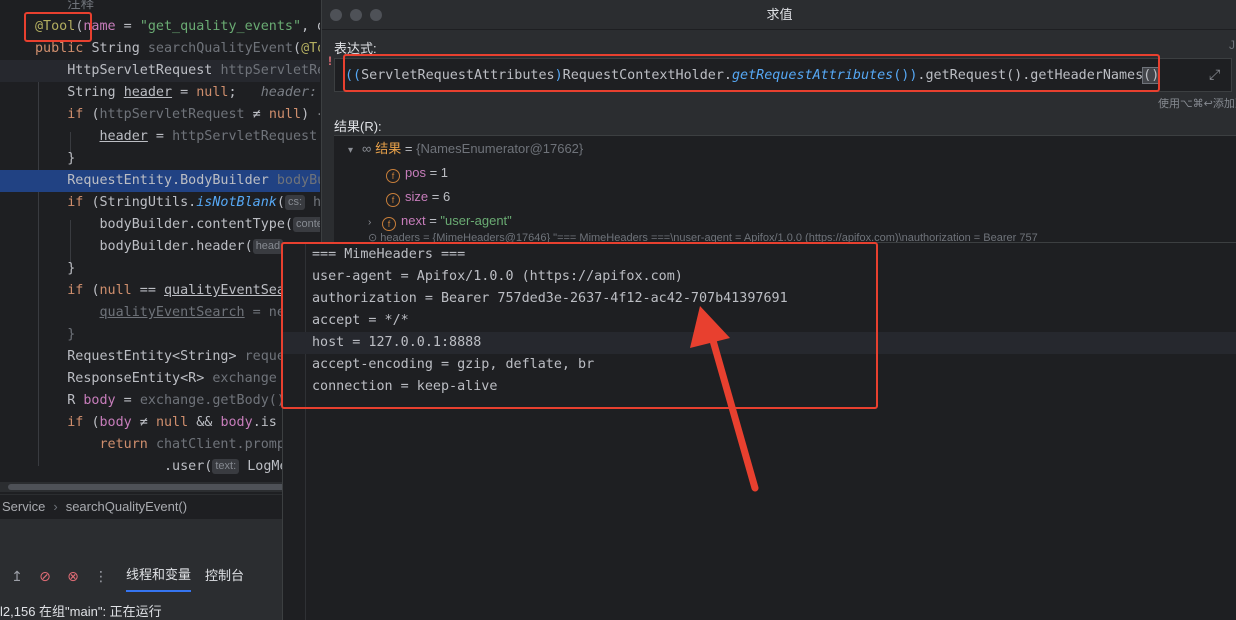 This screenshot has height=620, width=1236. What do you see at coordinates (444, 172) in the screenshot?
I see `field-value: 1` at bounding box center [444, 172].